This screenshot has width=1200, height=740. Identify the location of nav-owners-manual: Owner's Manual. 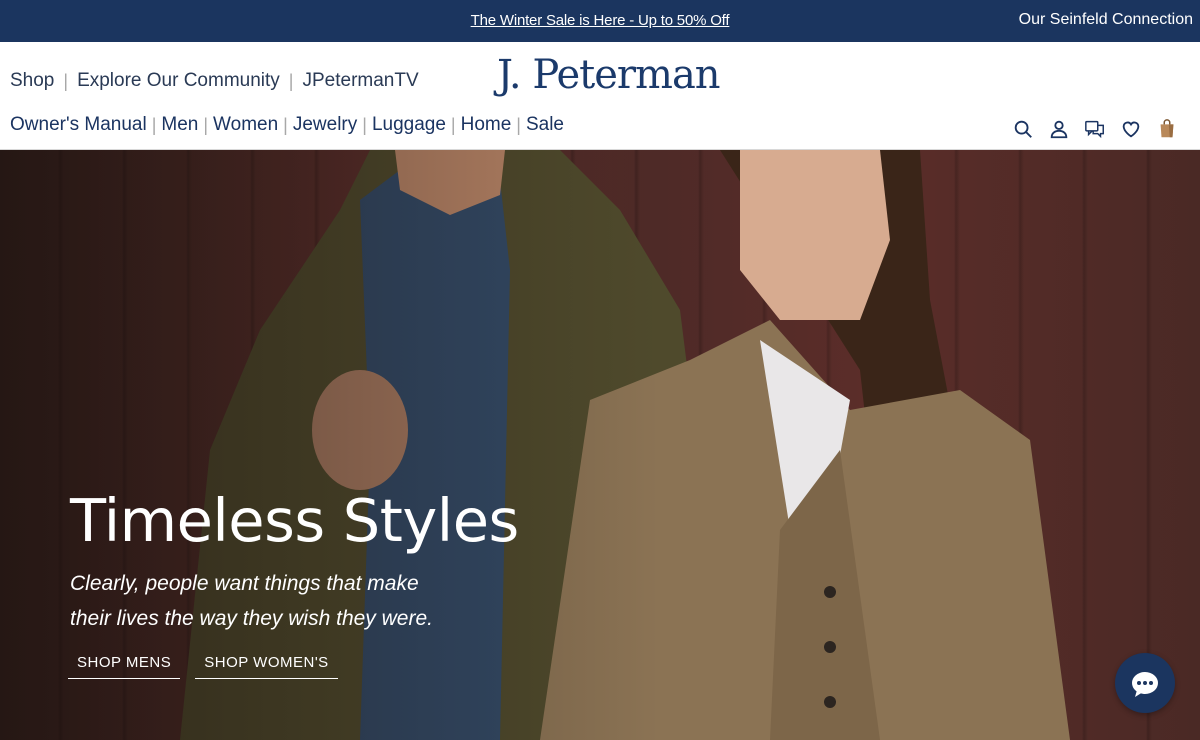
(78, 125).